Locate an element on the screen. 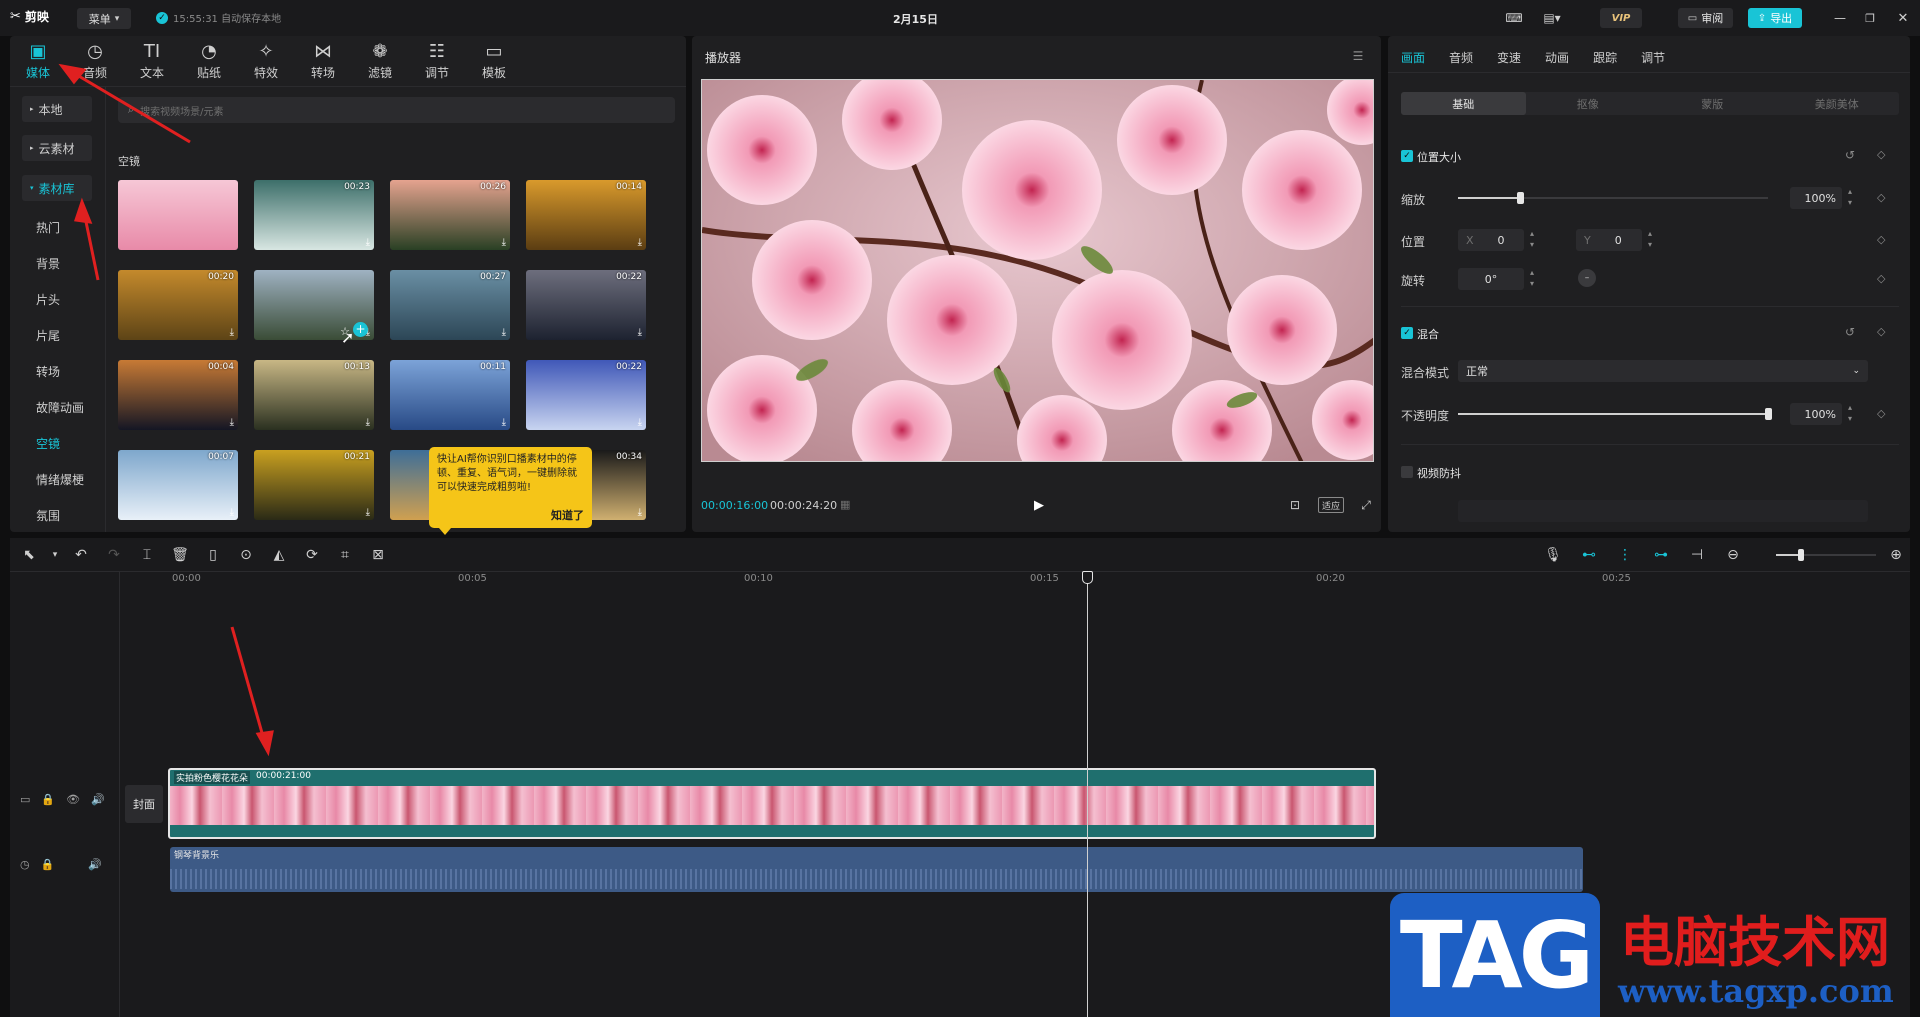 This screenshot has width=1920, height=1017. watermark-logo: TAG is located at coordinates (1495, 955).